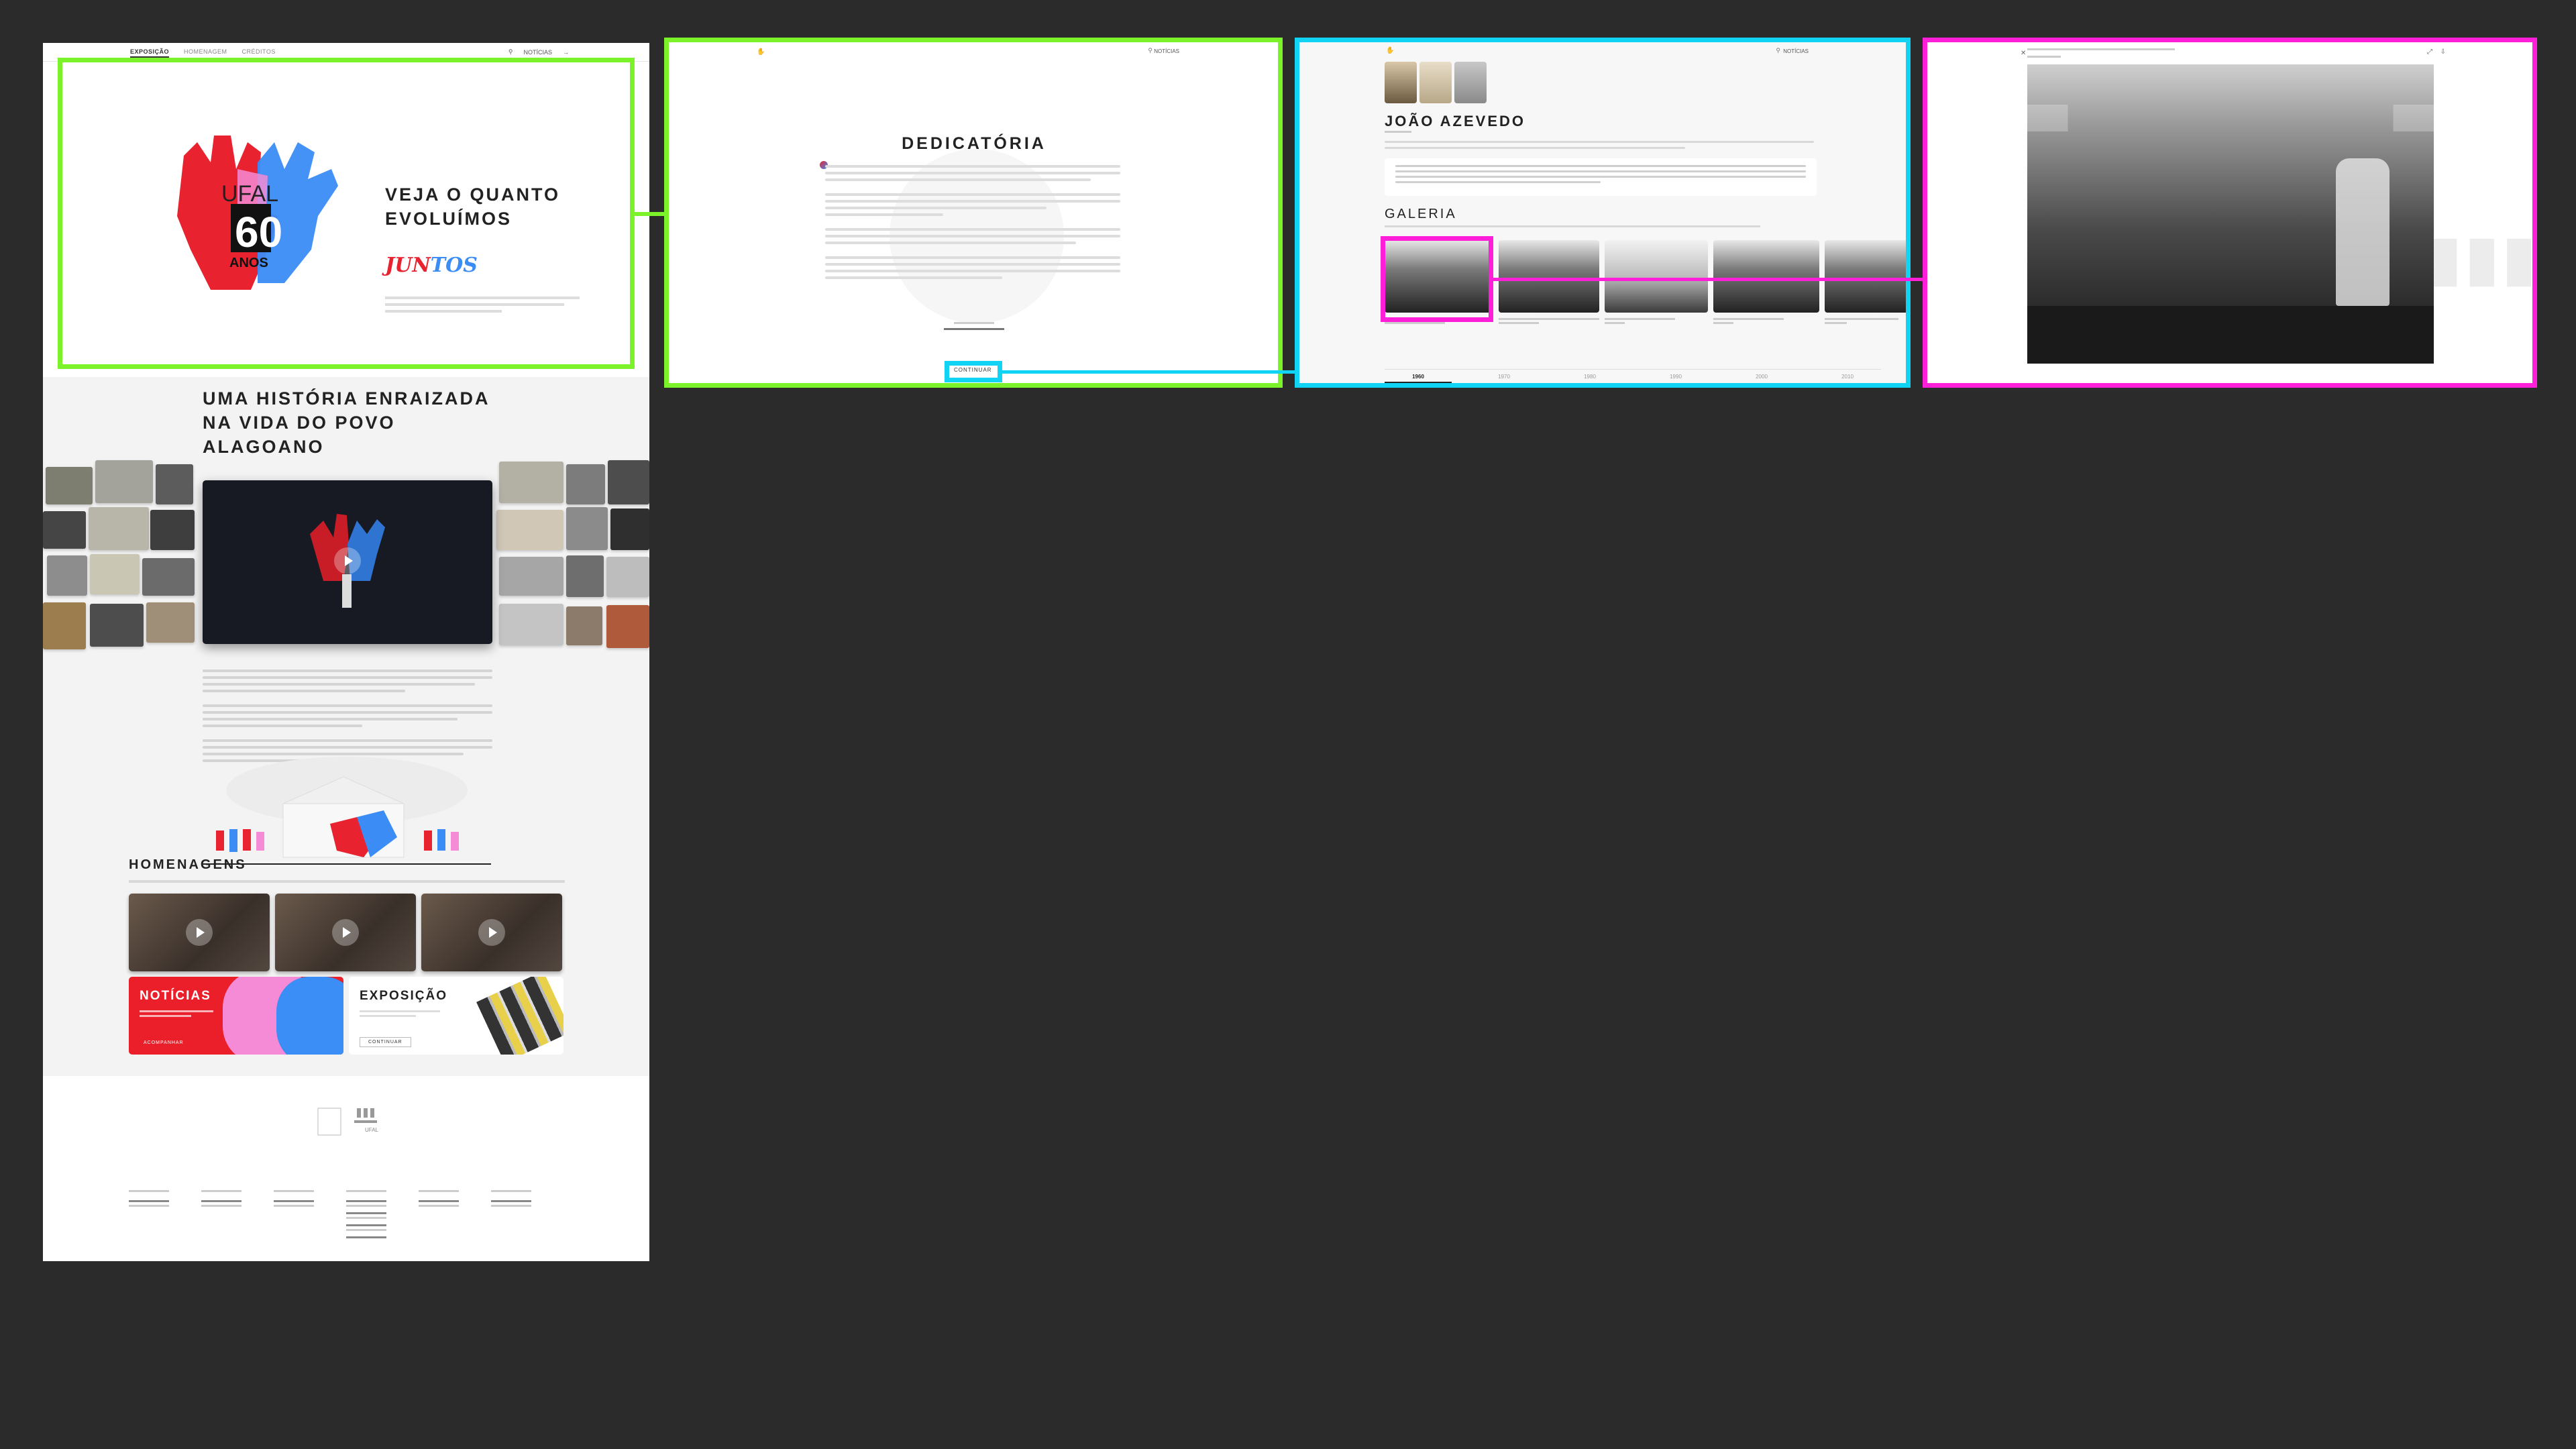 The image size is (2576, 1449). What do you see at coordinates (1589, 377) in the screenshot?
I see `timeline-tab-1980: 1980` at bounding box center [1589, 377].